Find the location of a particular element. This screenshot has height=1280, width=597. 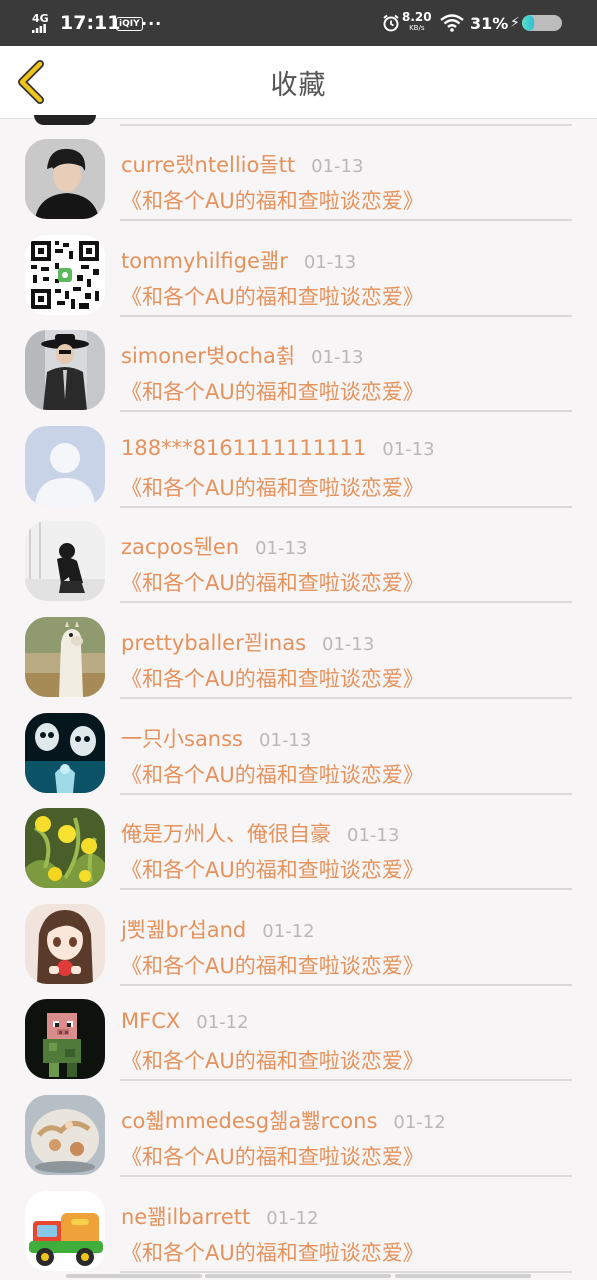

battery-icon is located at coordinates (542, 23).